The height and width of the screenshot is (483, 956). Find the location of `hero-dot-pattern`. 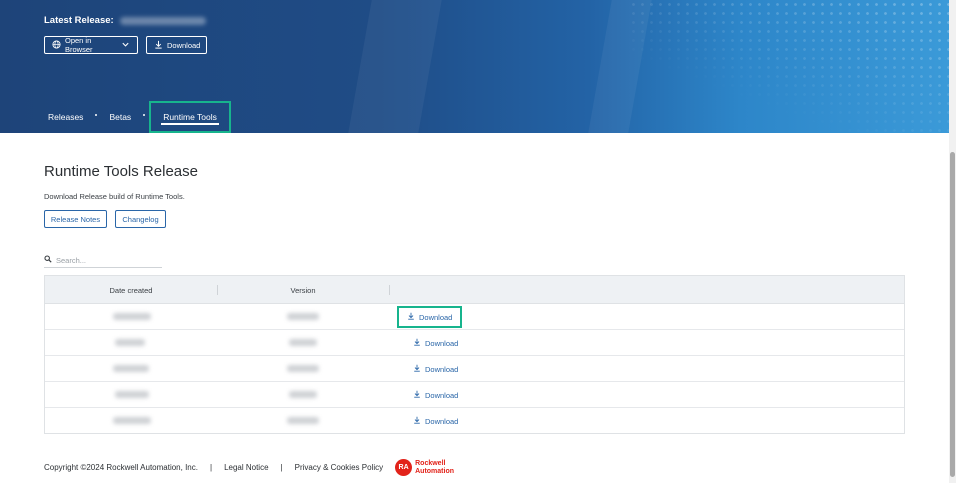

hero-dot-pattern is located at coordinates (789, 66).